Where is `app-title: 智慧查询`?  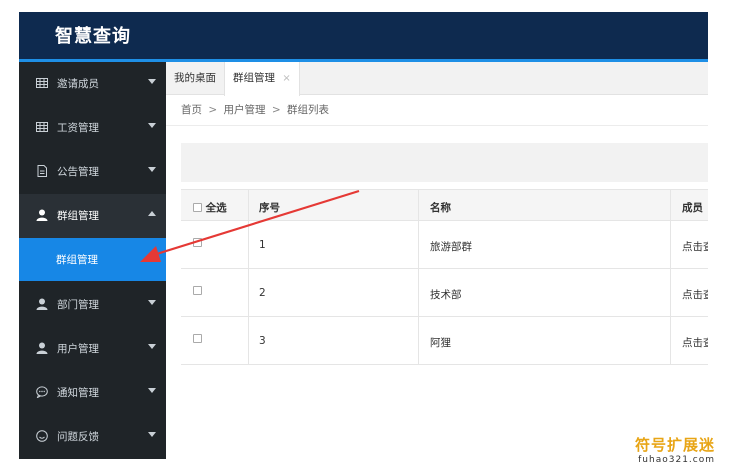
app-title: 智慧查询 is located at coordinates (93, 36).